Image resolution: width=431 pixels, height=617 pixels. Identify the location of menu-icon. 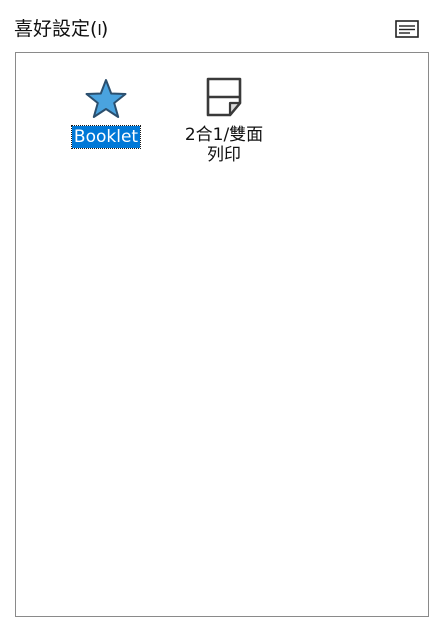
(407, 29).